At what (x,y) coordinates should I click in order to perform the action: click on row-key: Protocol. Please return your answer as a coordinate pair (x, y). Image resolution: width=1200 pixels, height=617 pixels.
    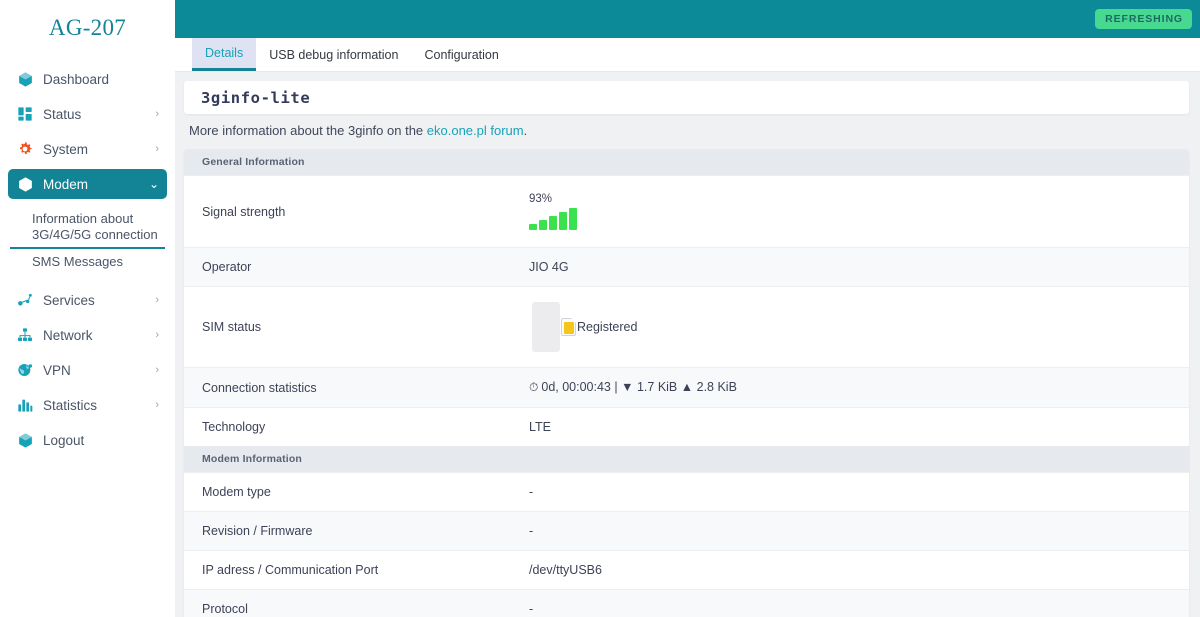
    Looking at the image, I should click on (356, 603).